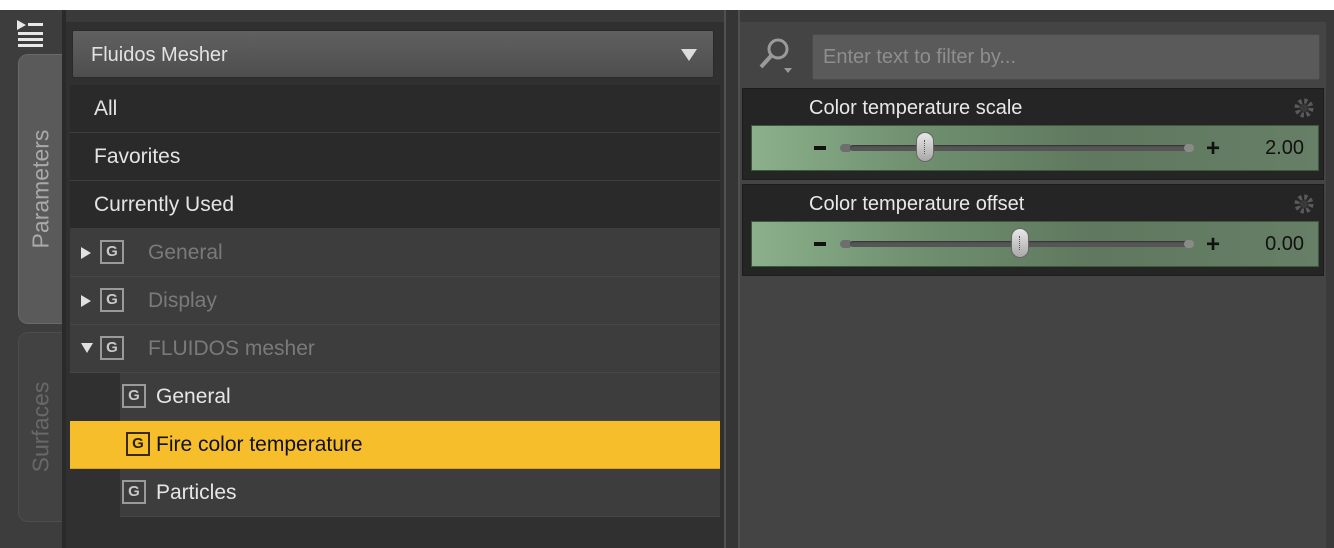 The height and width of the screenshot is (548, 1334). Describe the element at coordinates (137, 156) in the screenshot. I see `list-item-label: Favorites` at that location.